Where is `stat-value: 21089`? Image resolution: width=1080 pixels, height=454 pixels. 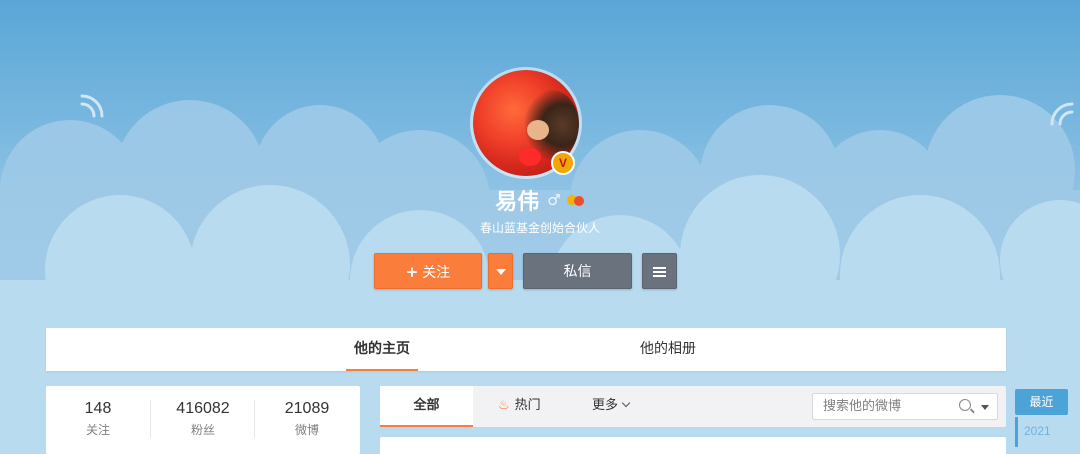
stat-value: 21089 is located at coordinates (307, 408).